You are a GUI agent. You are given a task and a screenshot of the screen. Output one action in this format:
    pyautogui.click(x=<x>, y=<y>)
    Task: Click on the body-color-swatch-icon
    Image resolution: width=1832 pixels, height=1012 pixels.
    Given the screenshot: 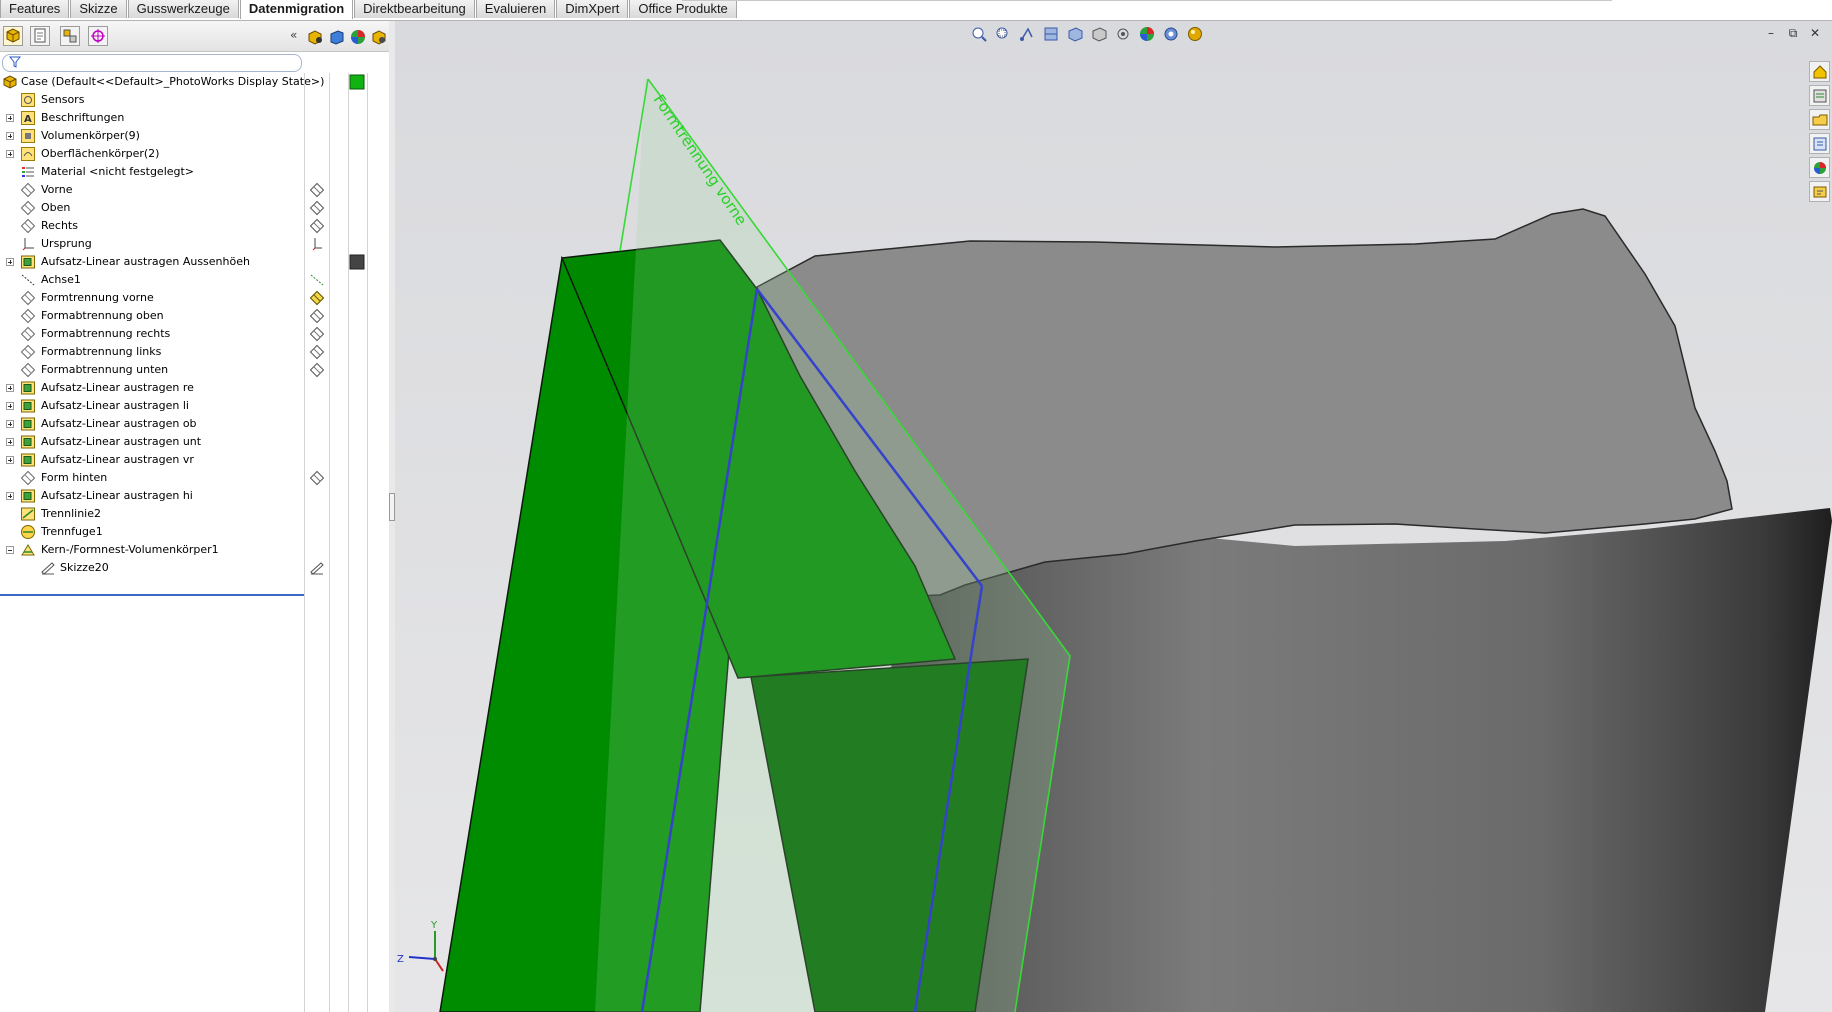 What is the action you would take?
    pyautogui.click(x=357, y=262)
    